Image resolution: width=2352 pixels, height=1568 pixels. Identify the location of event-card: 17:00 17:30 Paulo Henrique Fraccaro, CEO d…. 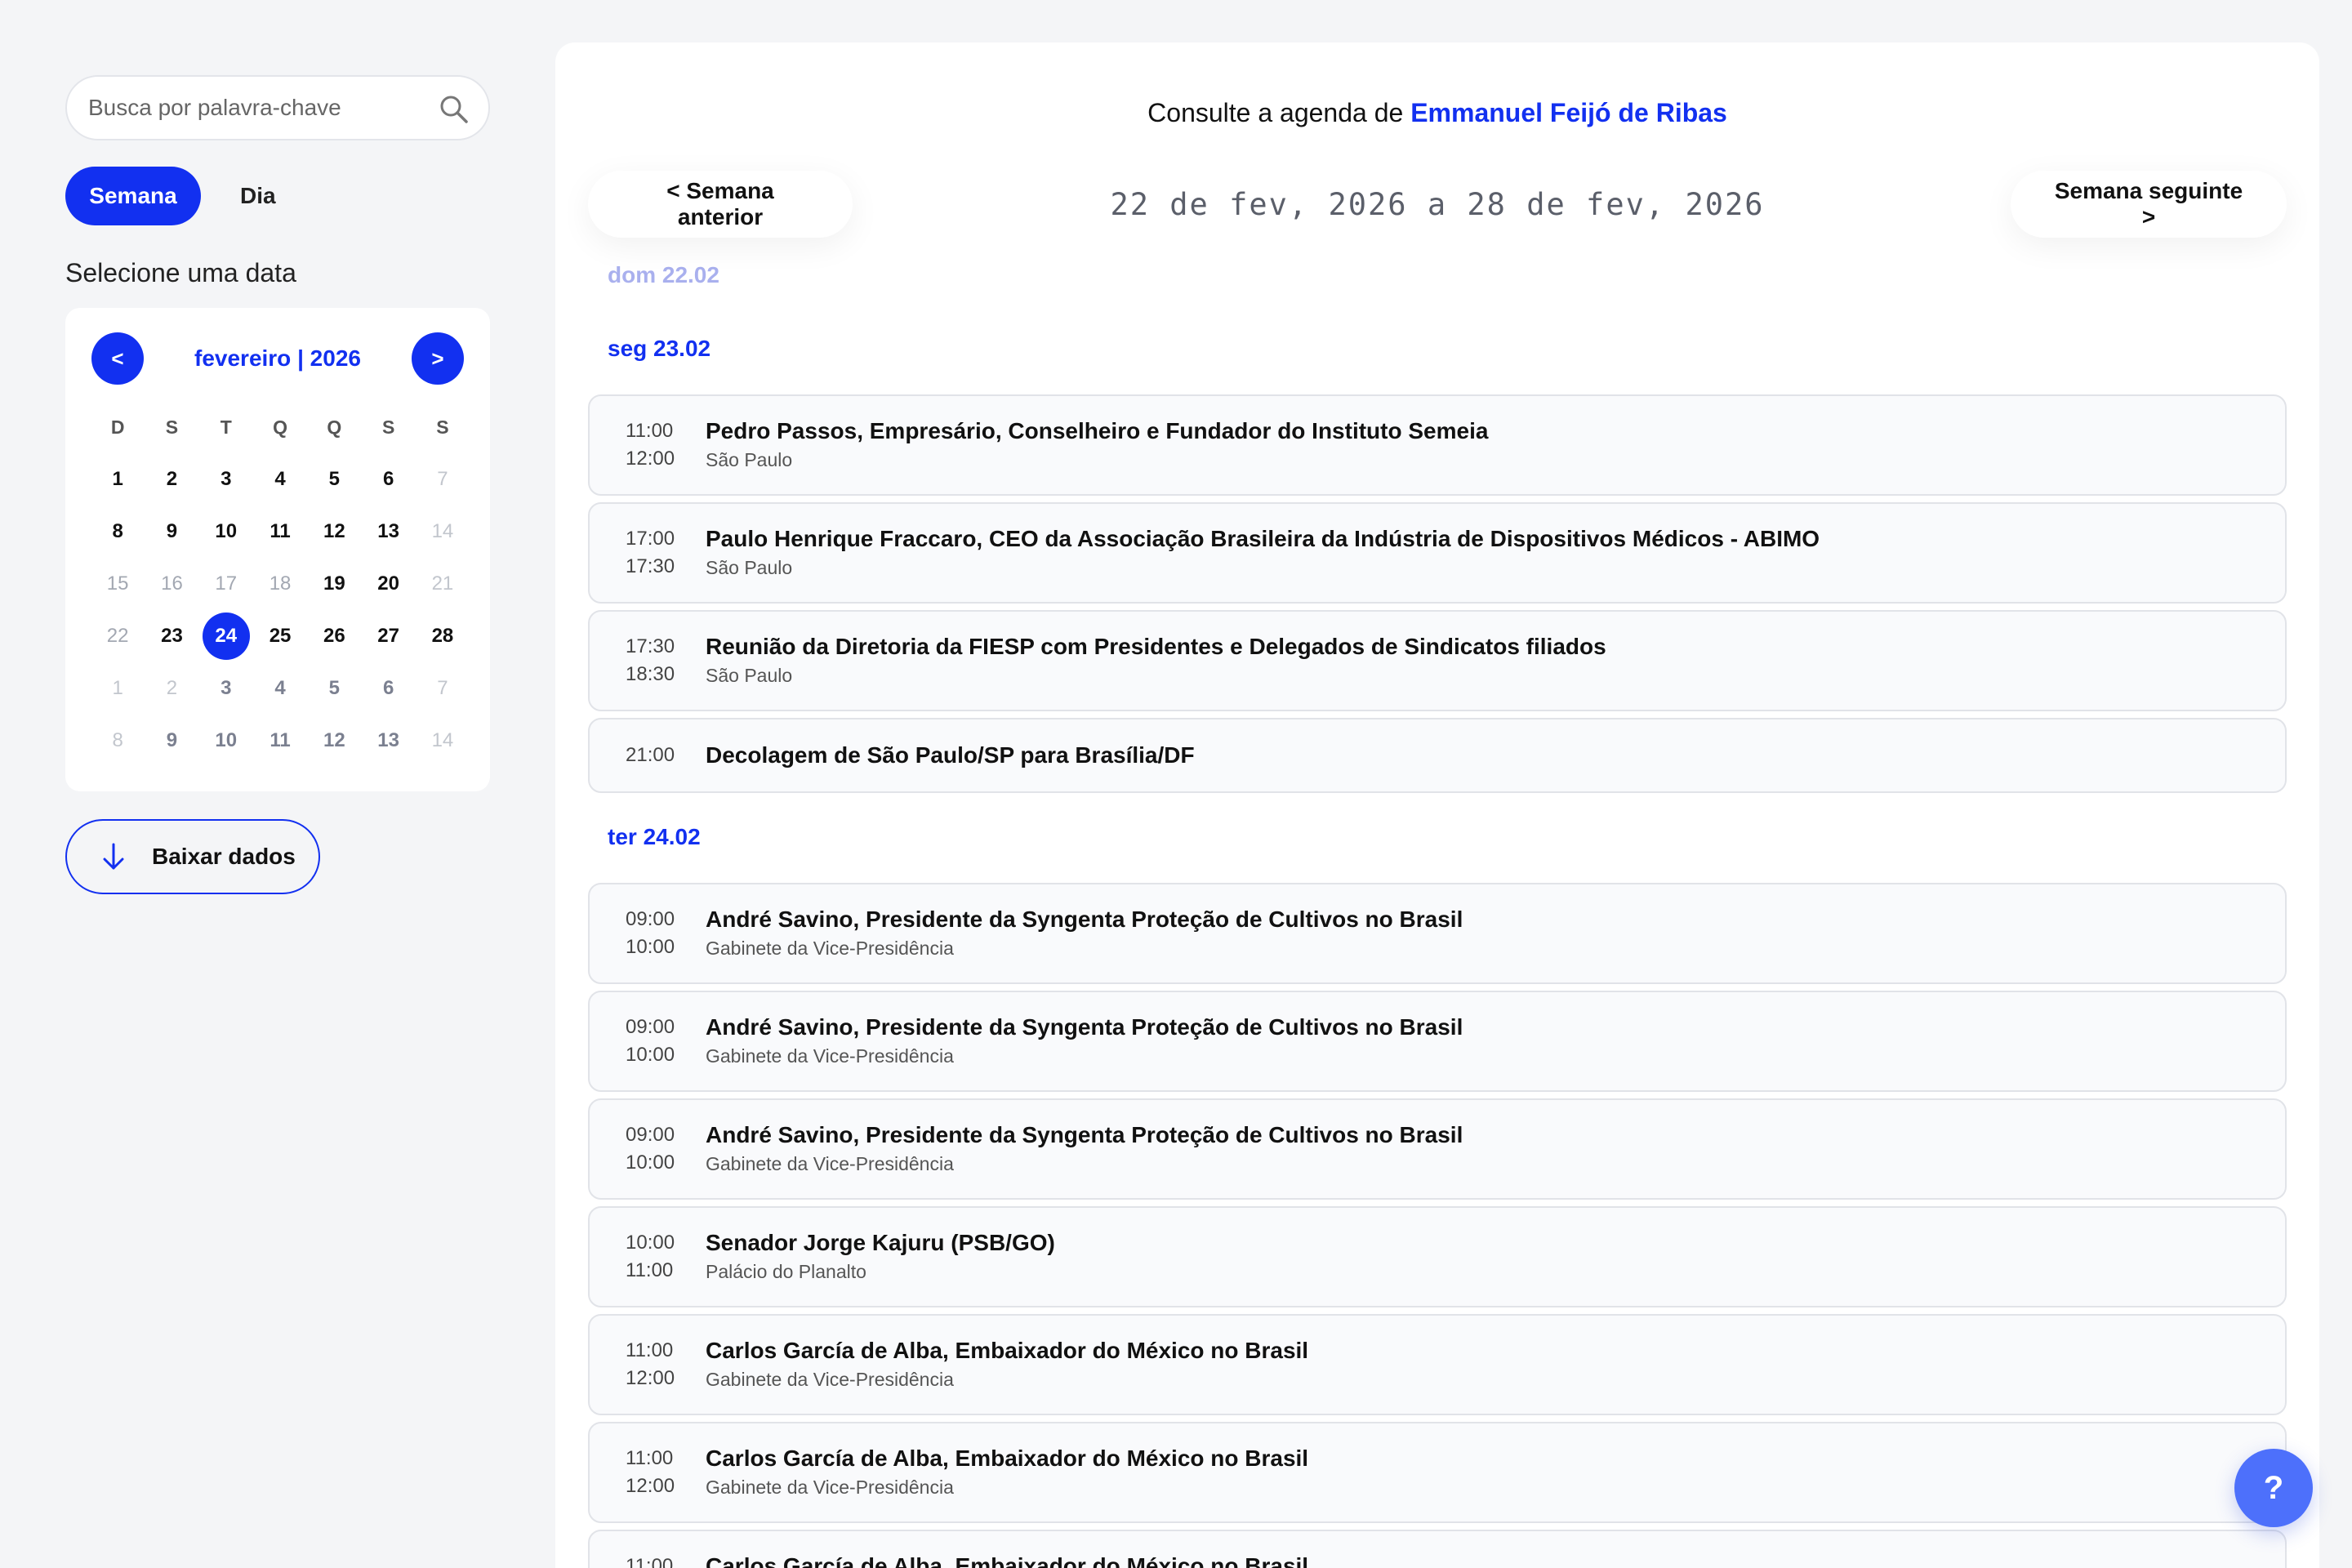
(1437, 553).